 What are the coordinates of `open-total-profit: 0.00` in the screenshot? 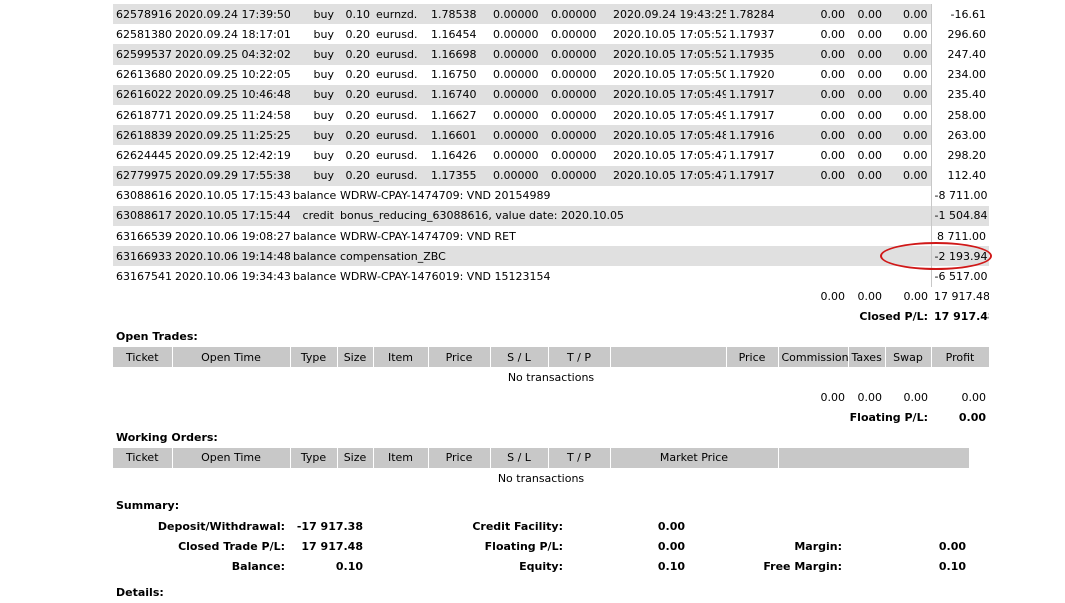 It's located at (974, 397).